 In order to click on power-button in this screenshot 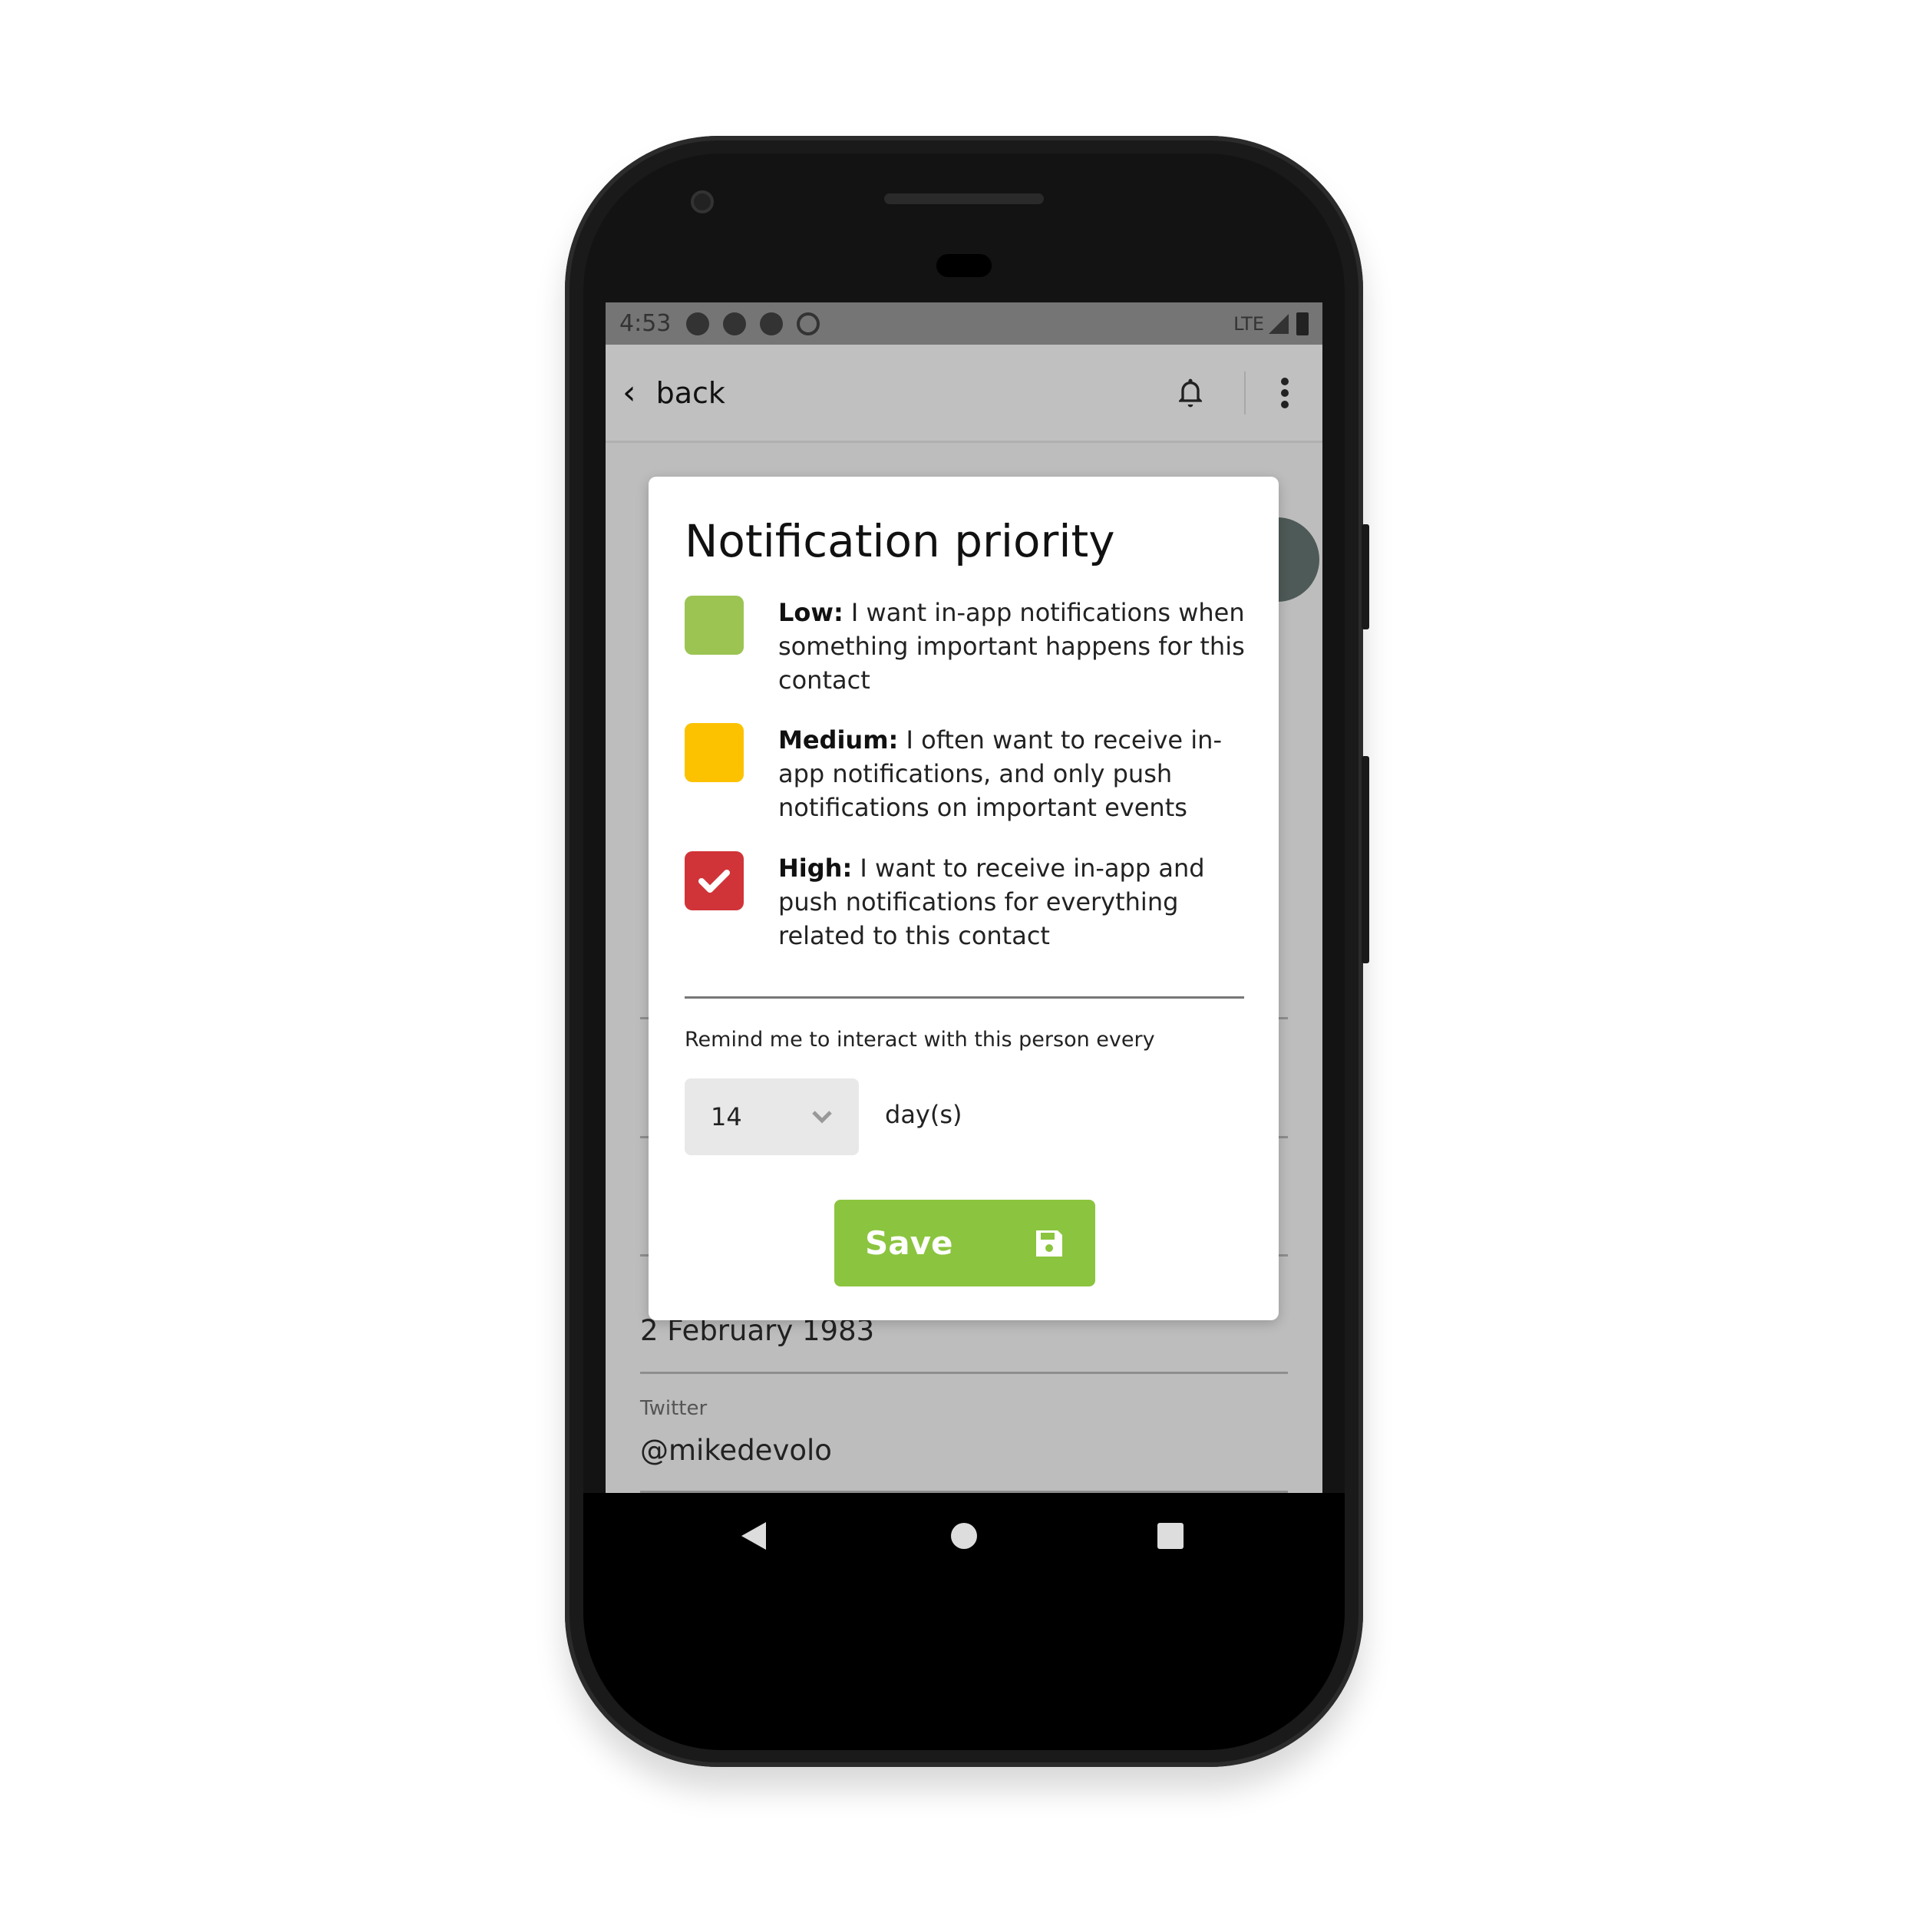, I will do `click(1366, 576)`.